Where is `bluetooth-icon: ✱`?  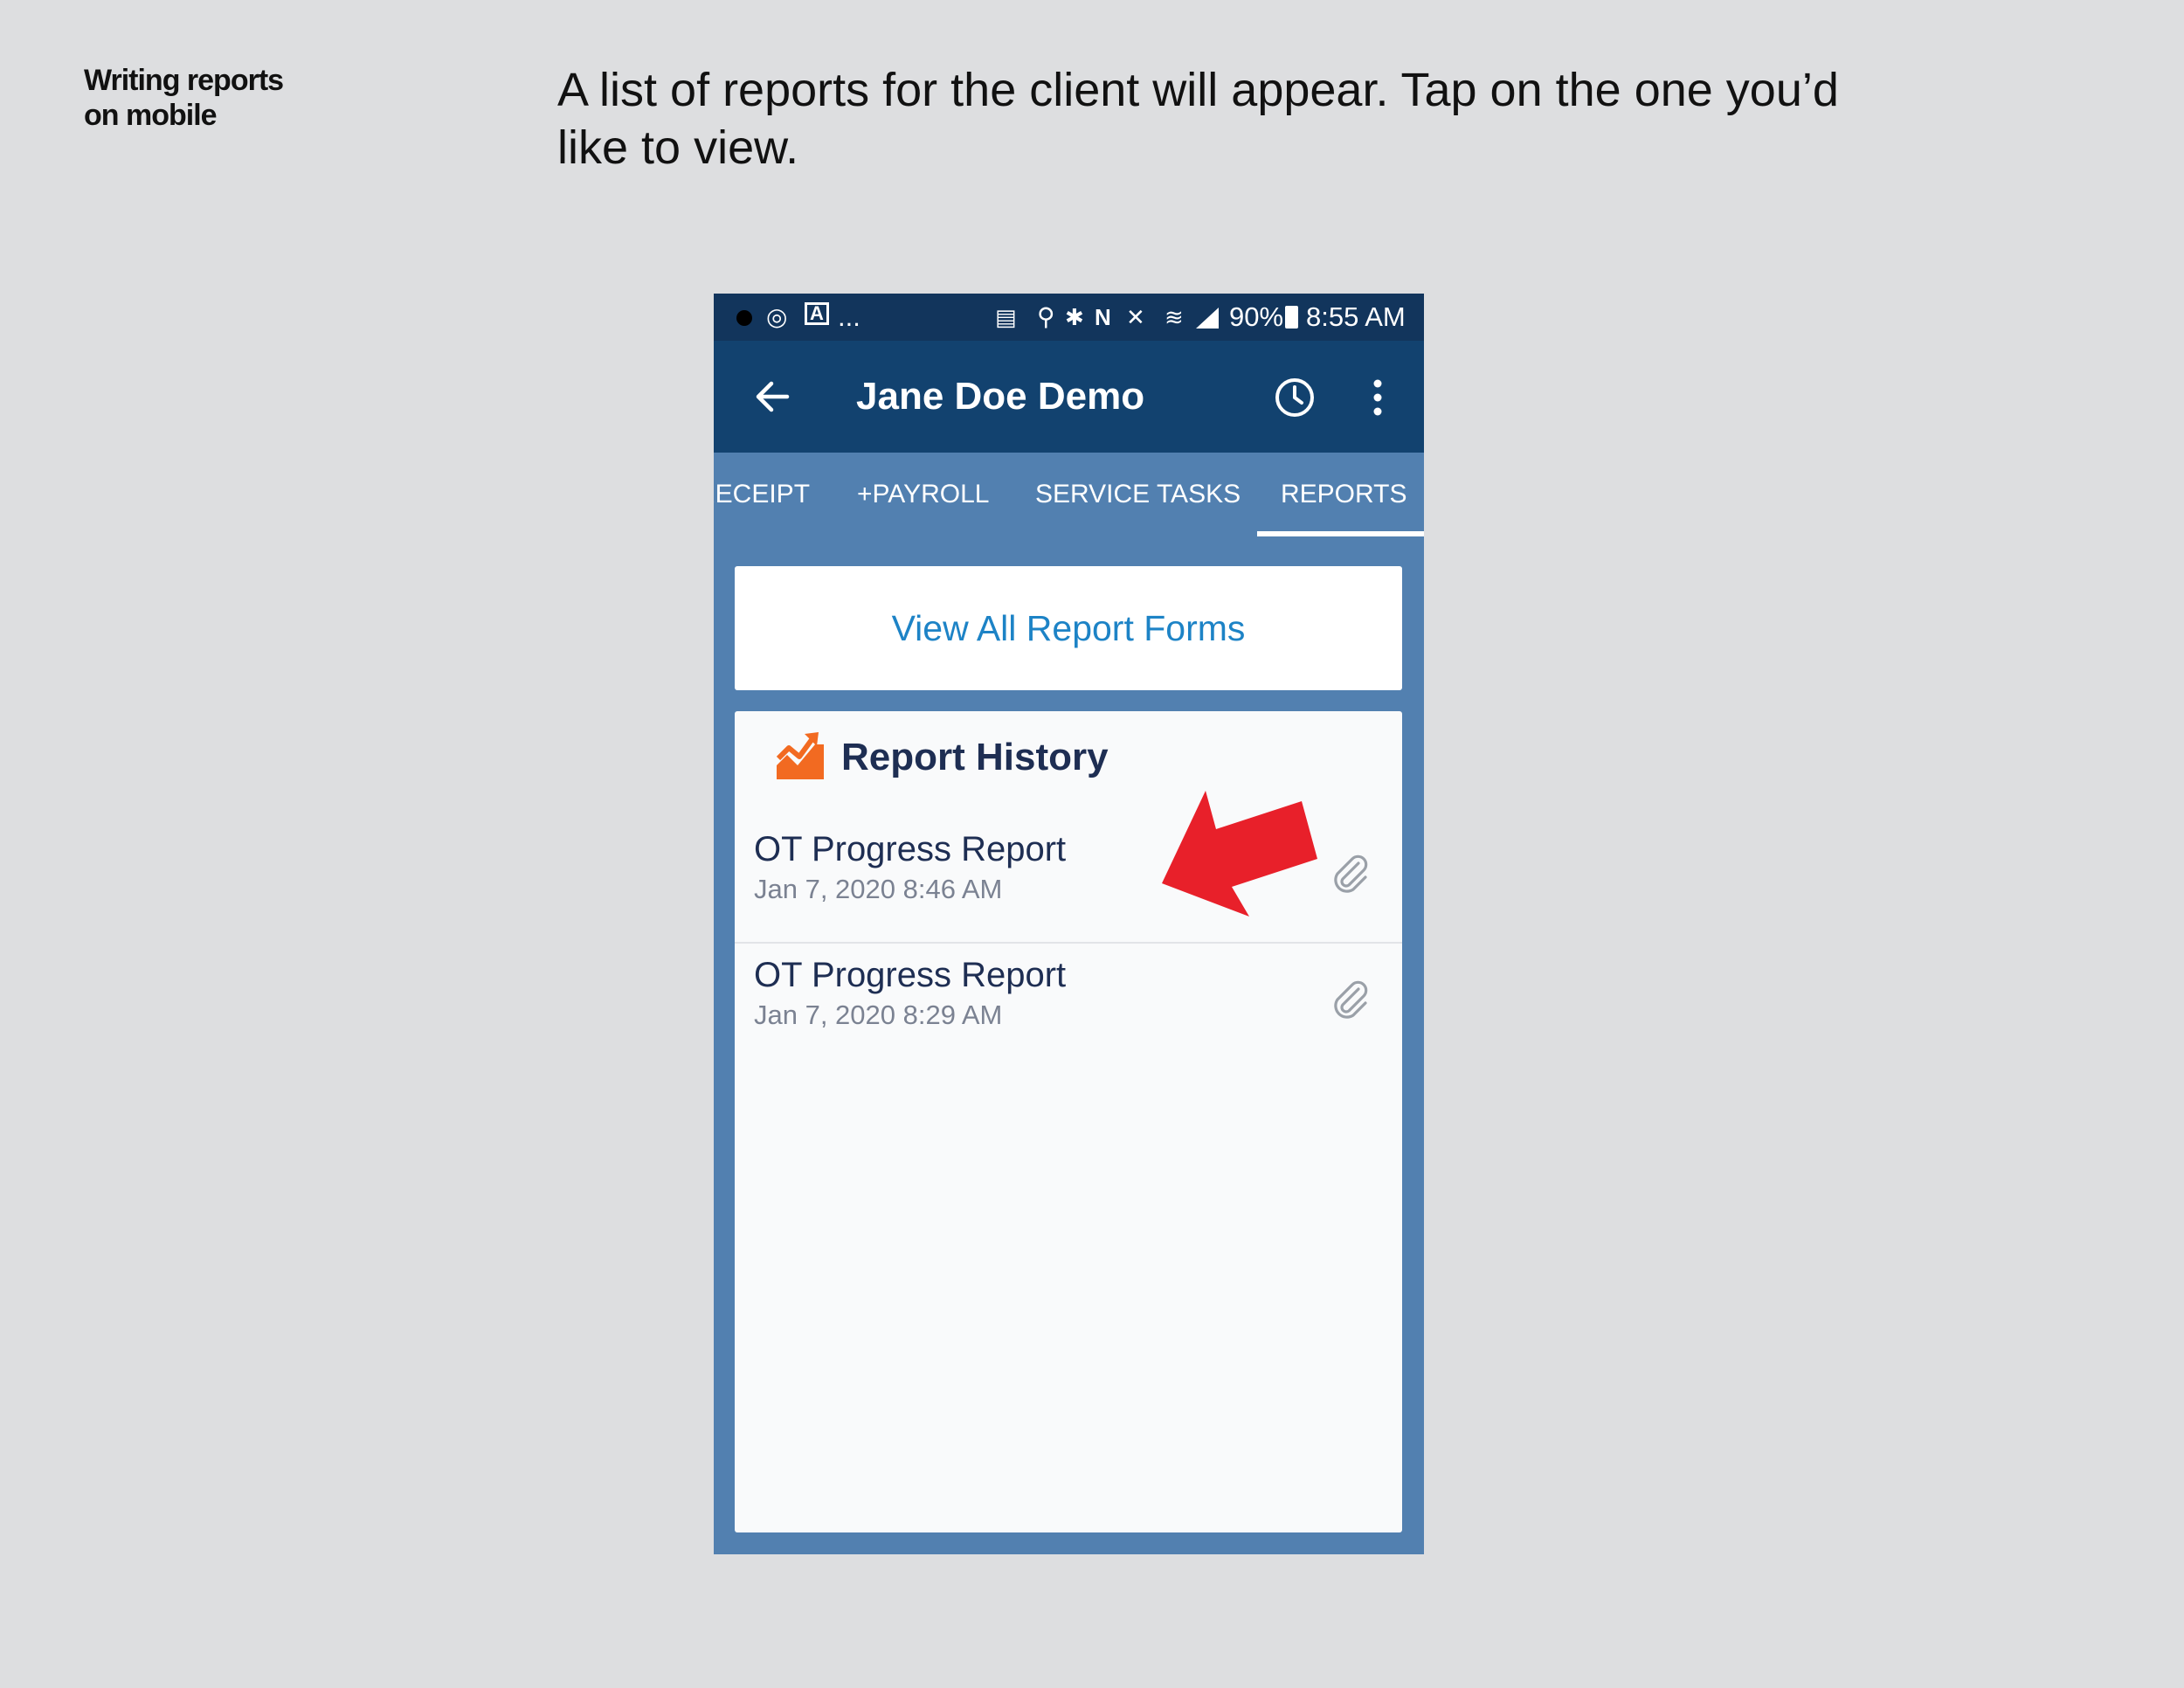
bluetooth-icon: ✱ is located at coordinates (1074, 317).